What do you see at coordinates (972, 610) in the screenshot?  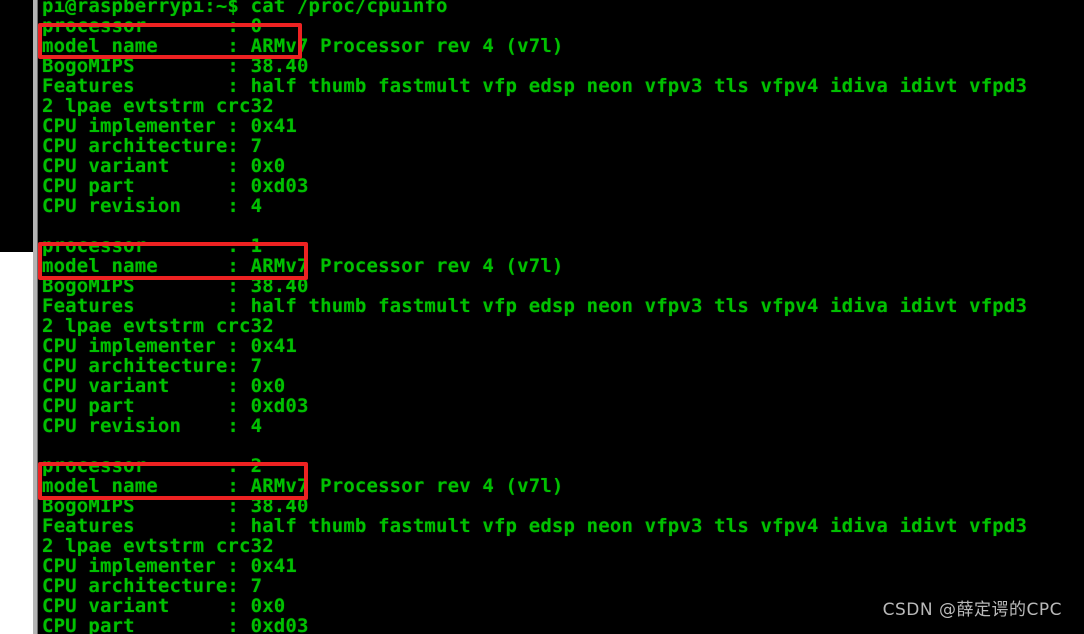 I see `csdn-watermark: CSDN @薛定谔的CPC` at bounding box center [972, 610].